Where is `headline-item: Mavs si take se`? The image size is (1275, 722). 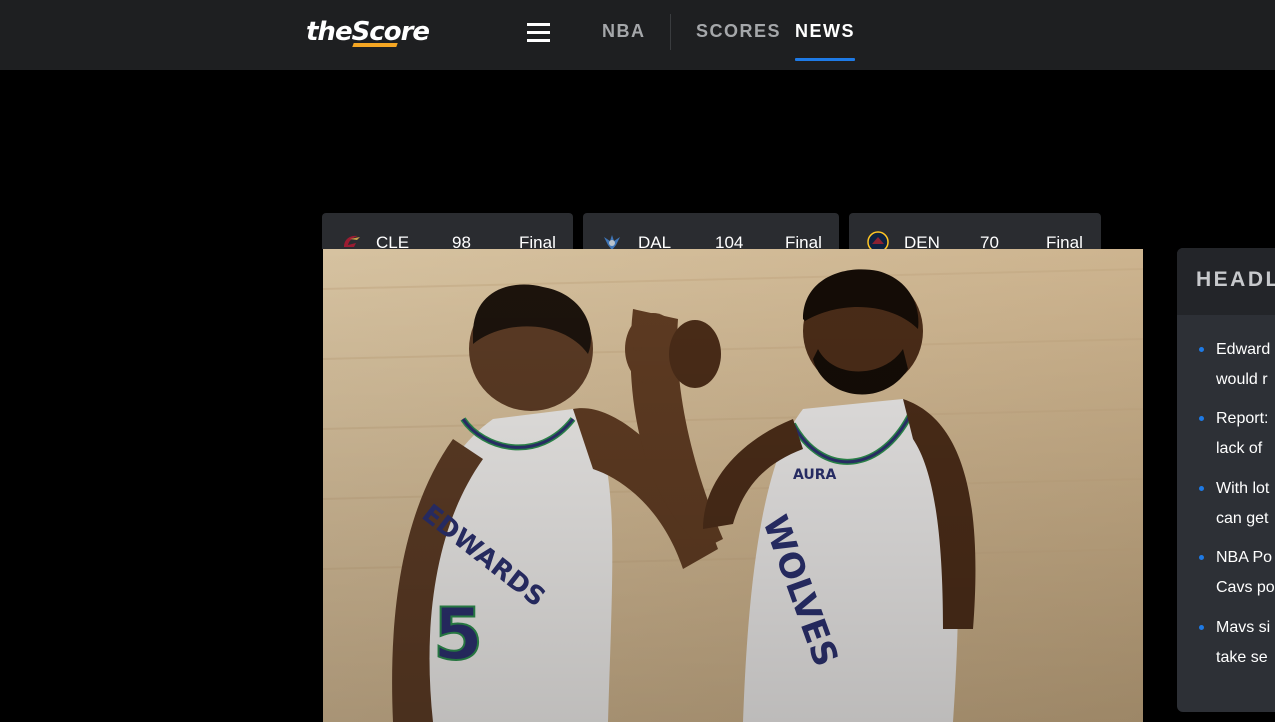 headline-item: Mavs si take se is located at coordinates (1226, 643).